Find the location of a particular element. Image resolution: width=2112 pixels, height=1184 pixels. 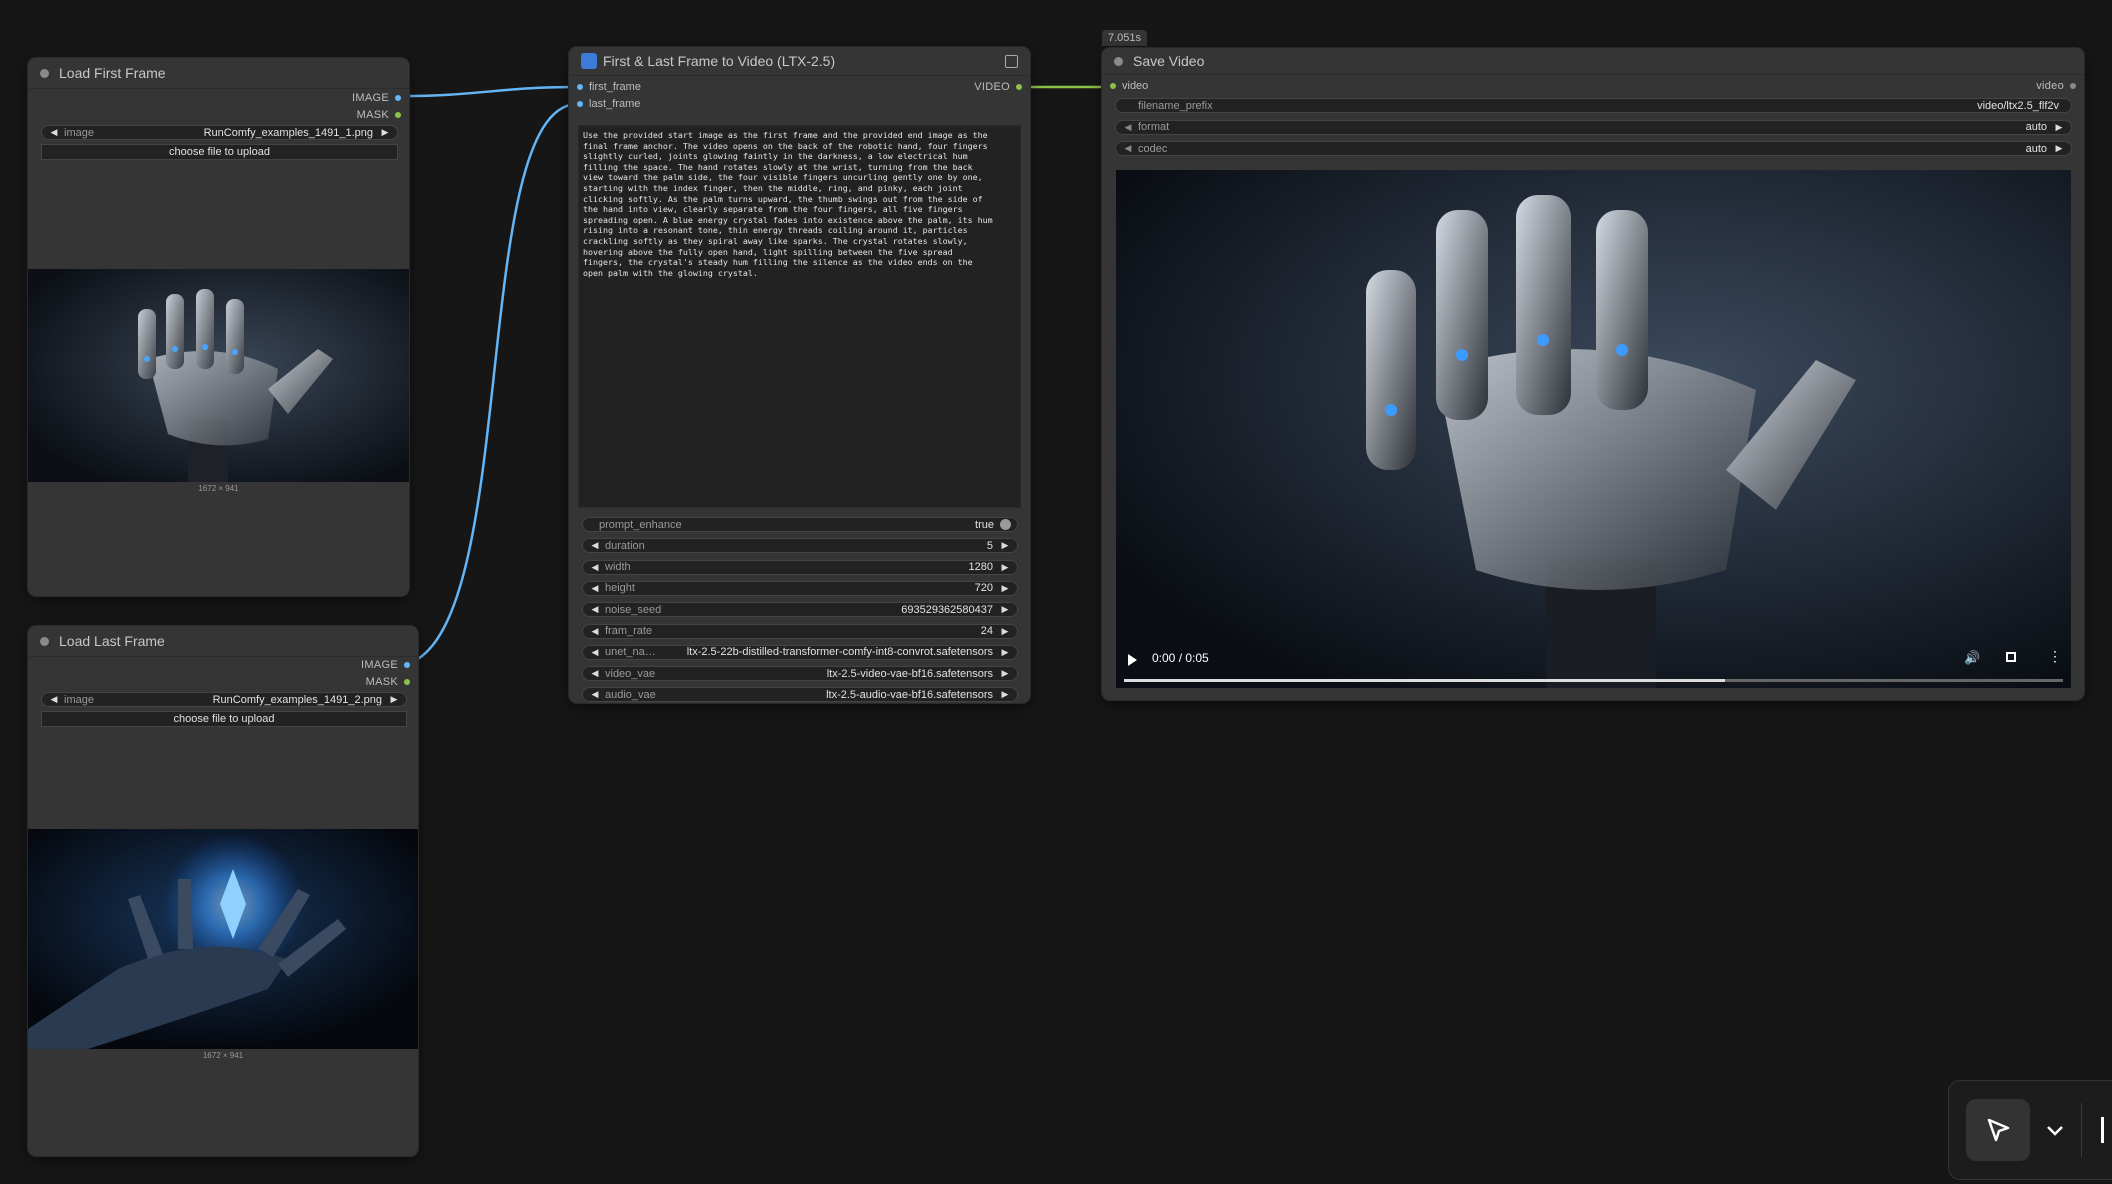

output-video-slot: VIDEO is located at coordinates (998, 87).